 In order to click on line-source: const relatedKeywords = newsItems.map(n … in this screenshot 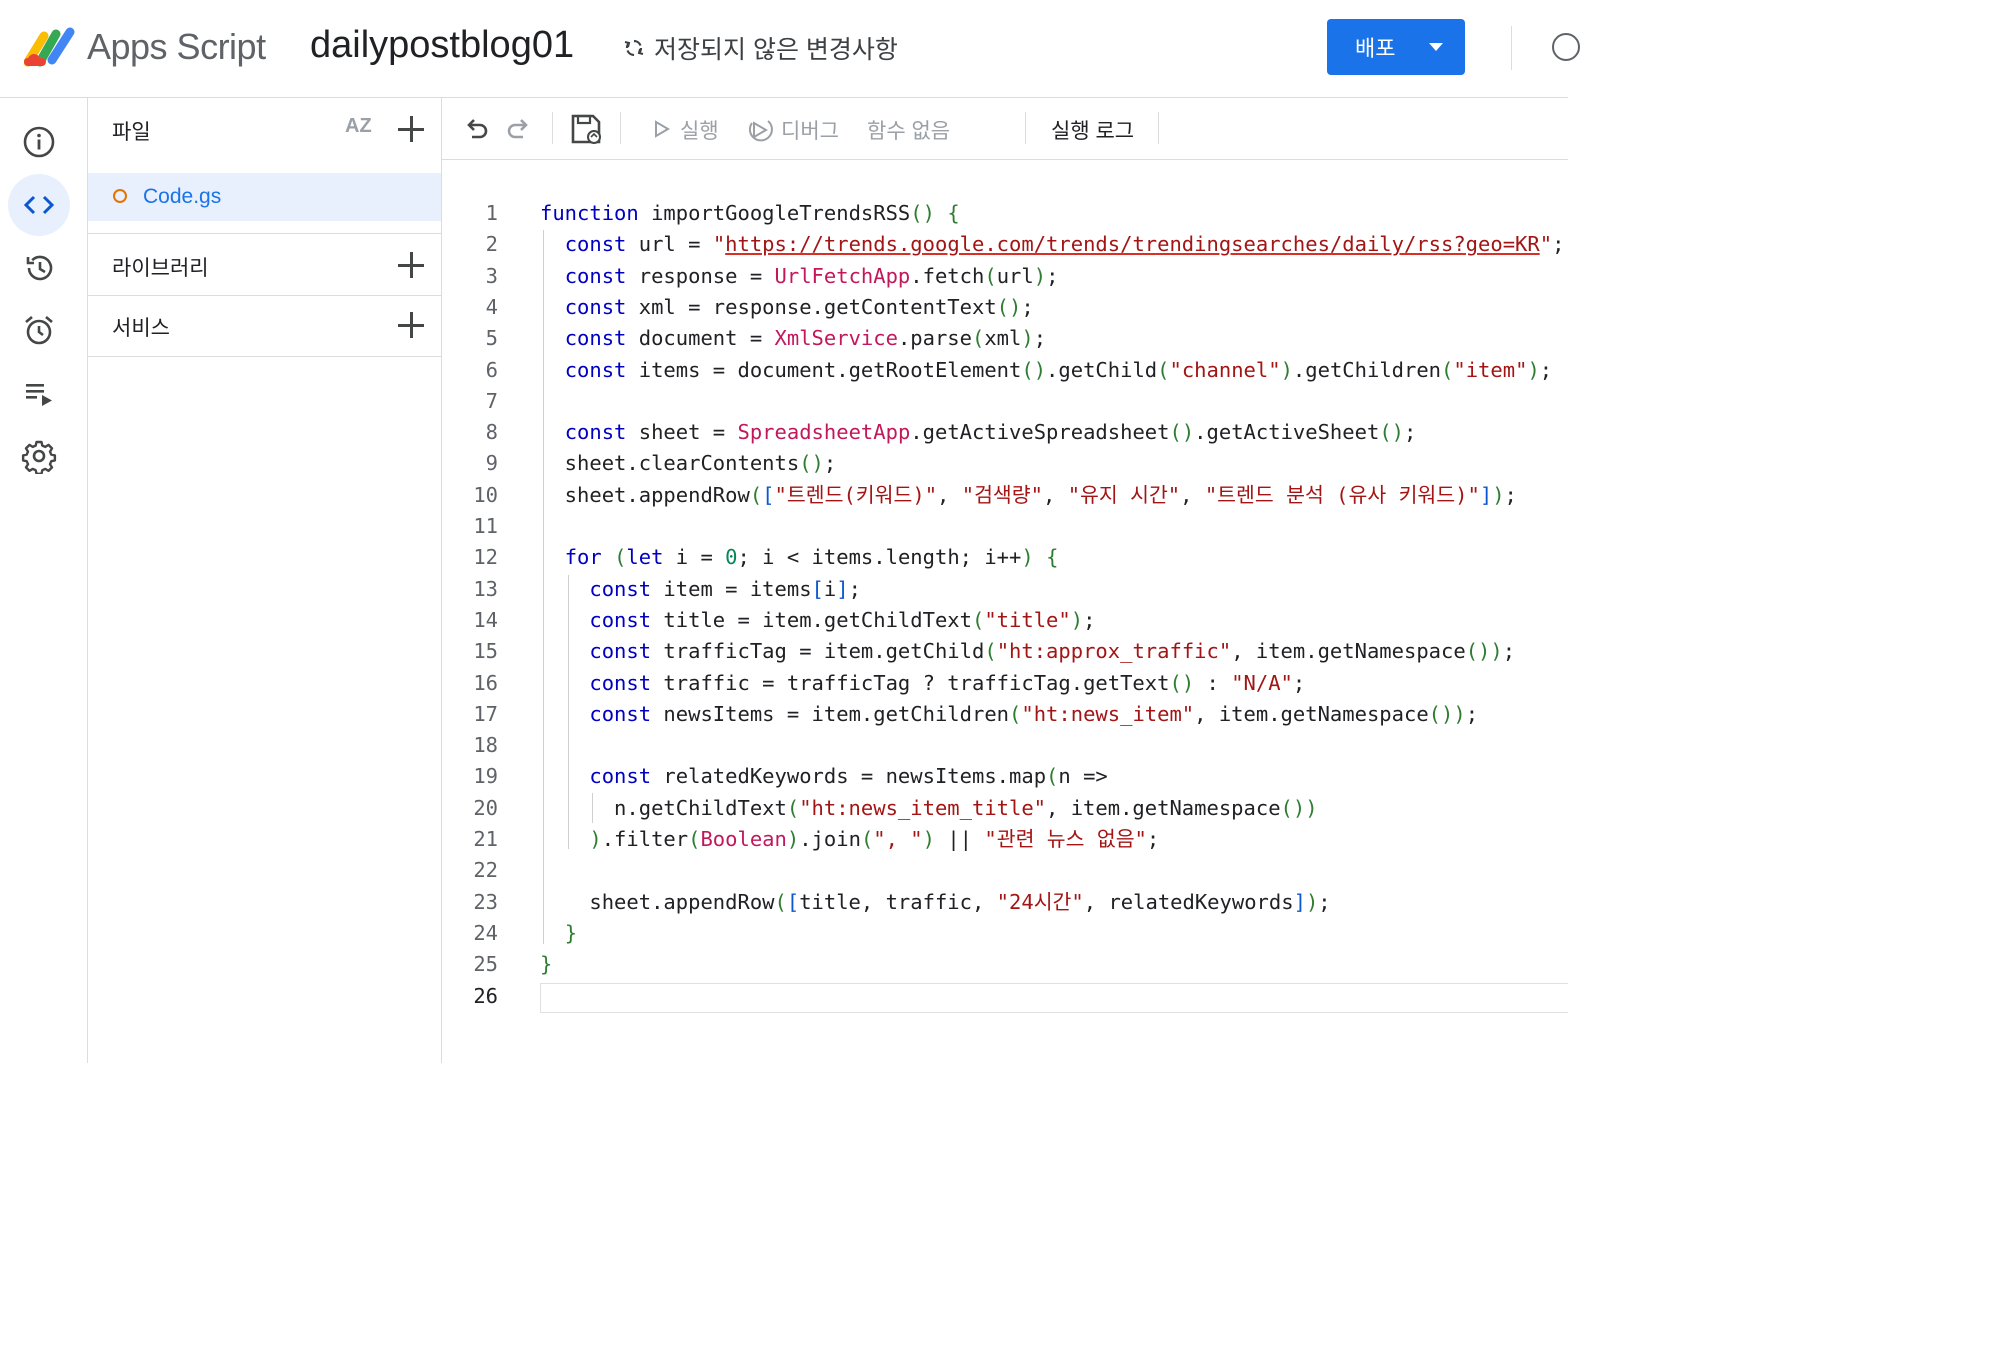, I will do `click(848, 776)`.